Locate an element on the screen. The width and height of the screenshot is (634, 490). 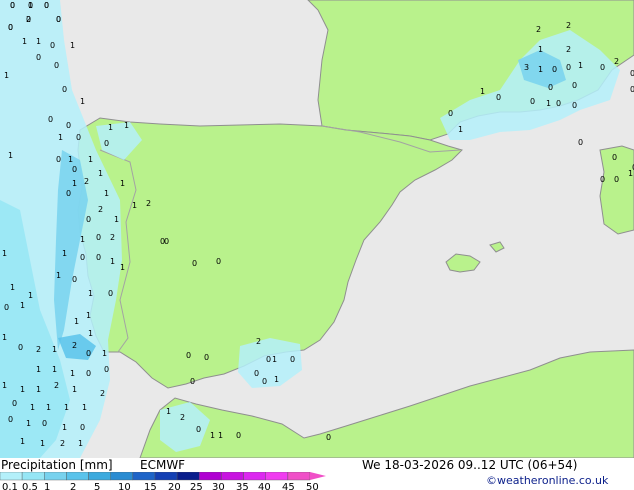
precip-value-label: 3 is located at coordinates (526, 67).